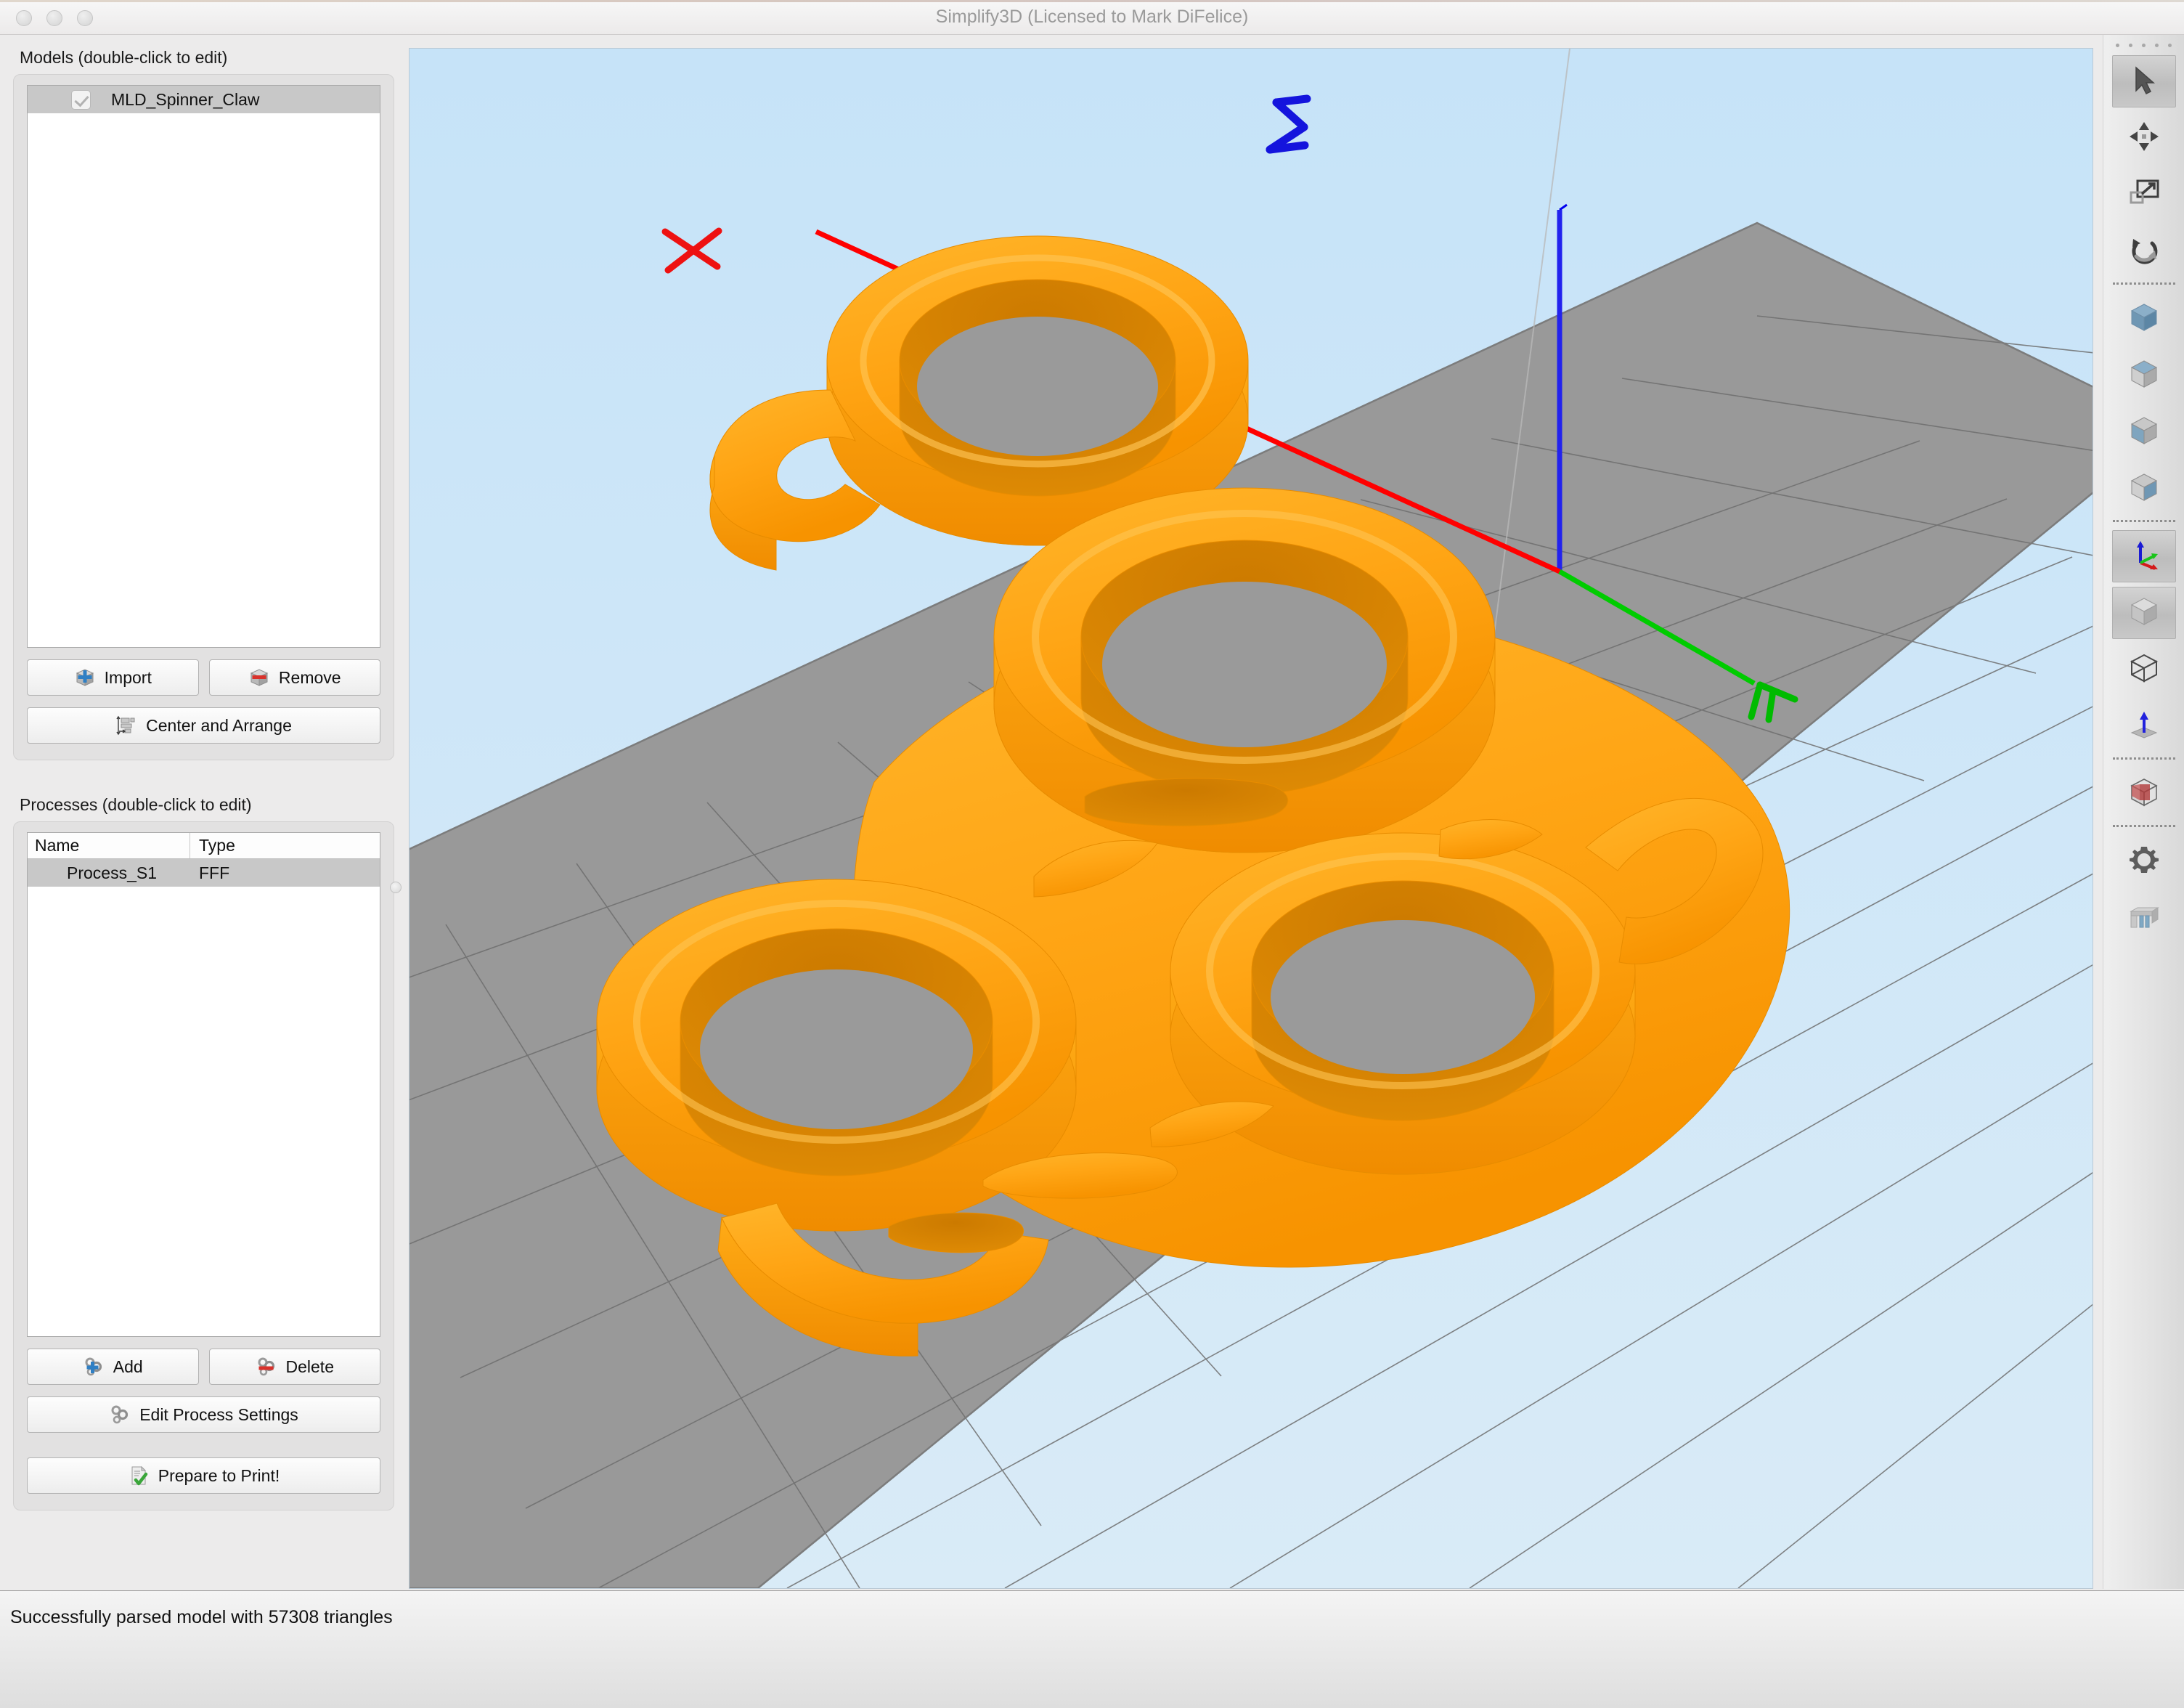 The height and width of the screenshot is (1708, 2184). Describe the element at coordinates (185, 99) in the screenshot. I see `model-name: MLD_Spinner_Claw` at that location.